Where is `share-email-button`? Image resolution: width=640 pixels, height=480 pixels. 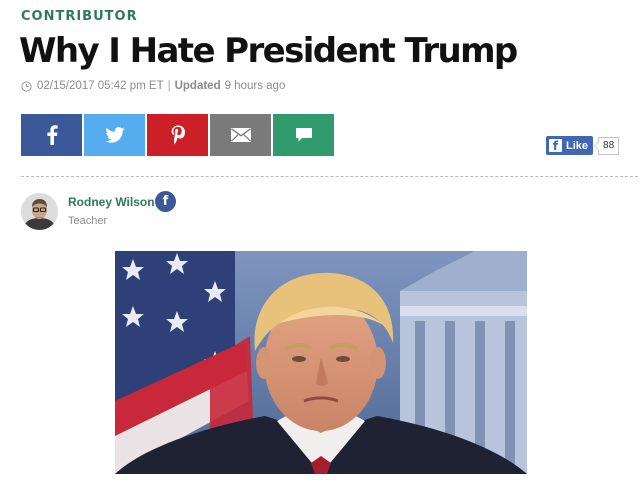 share-email-button is located at coordinates (240, 135).